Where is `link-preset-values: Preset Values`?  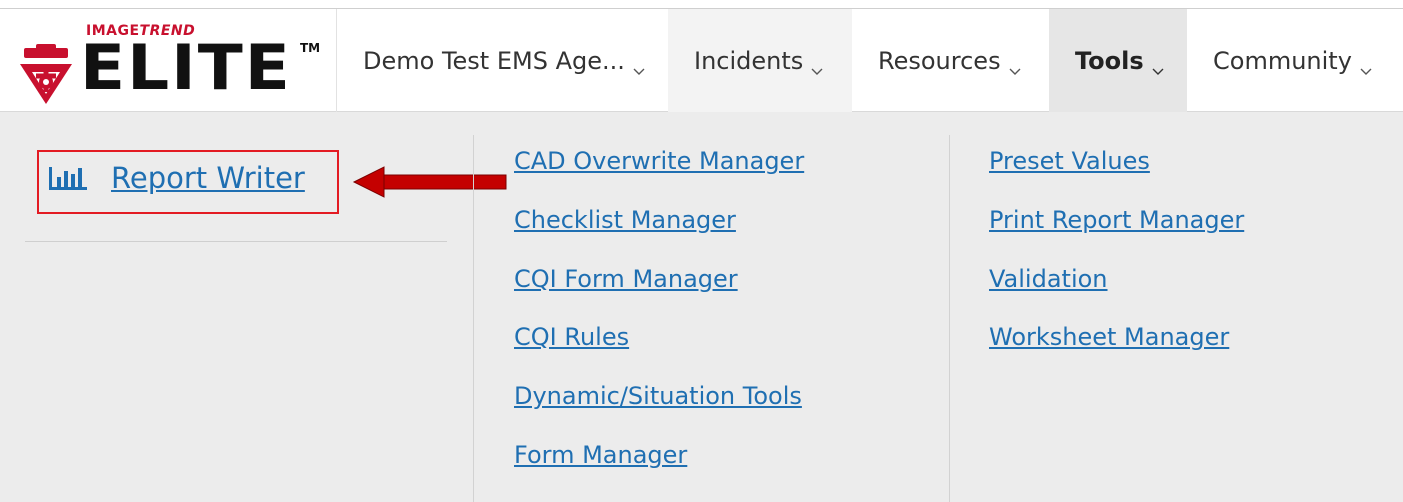
link-preset-values: Preset Values is located at coordinates (1069, 161).